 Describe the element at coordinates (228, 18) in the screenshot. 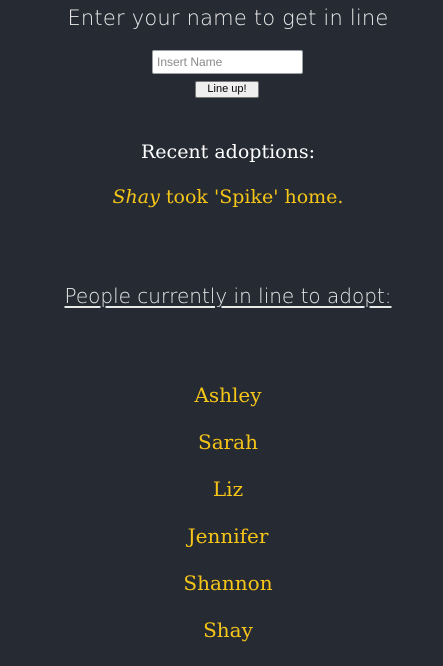

I see `name-prompt: Enter your name to get in line` at that location.